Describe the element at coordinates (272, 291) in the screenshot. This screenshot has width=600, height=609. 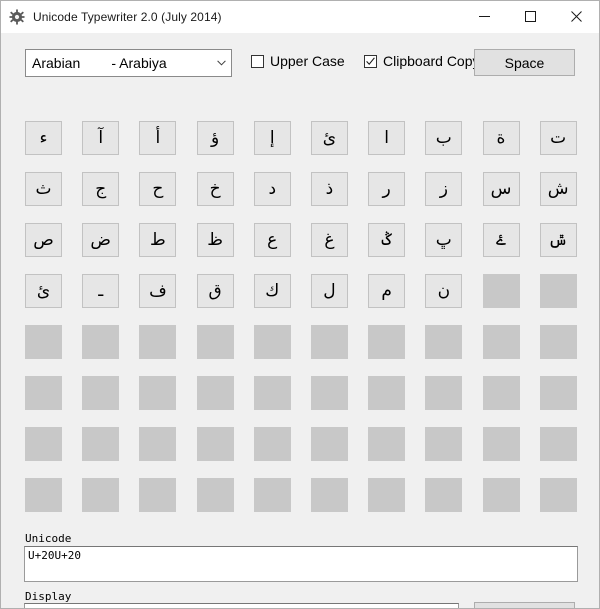
I see `character-key: ك` at that location.